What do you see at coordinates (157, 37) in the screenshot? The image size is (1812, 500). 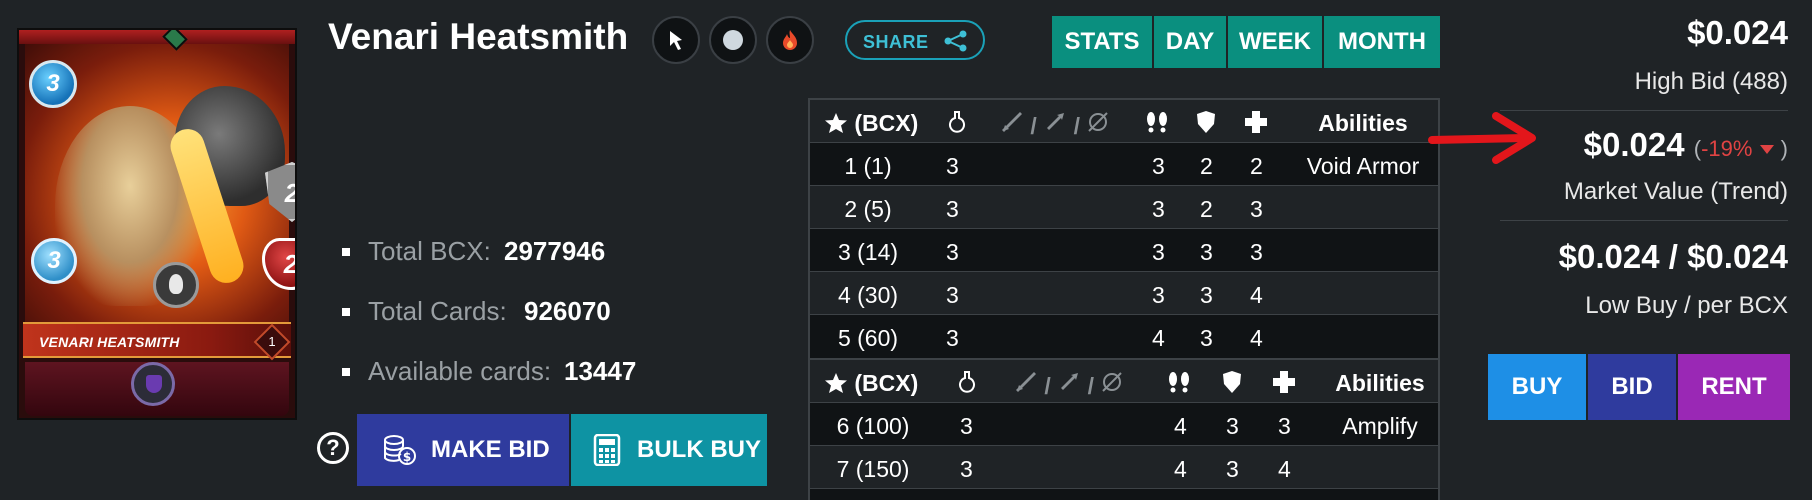 I see `card-frame-top` at bounding box center [157, 37].